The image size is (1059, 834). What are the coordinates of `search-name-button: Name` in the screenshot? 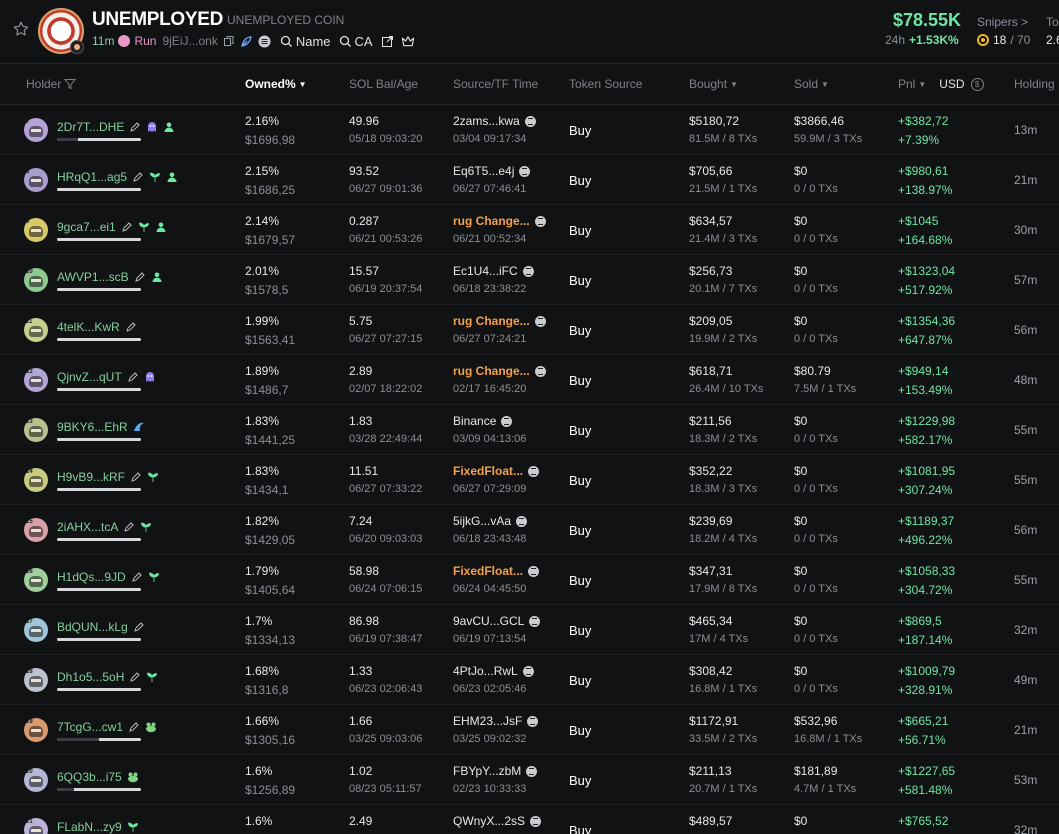 It's located at (305, 41).